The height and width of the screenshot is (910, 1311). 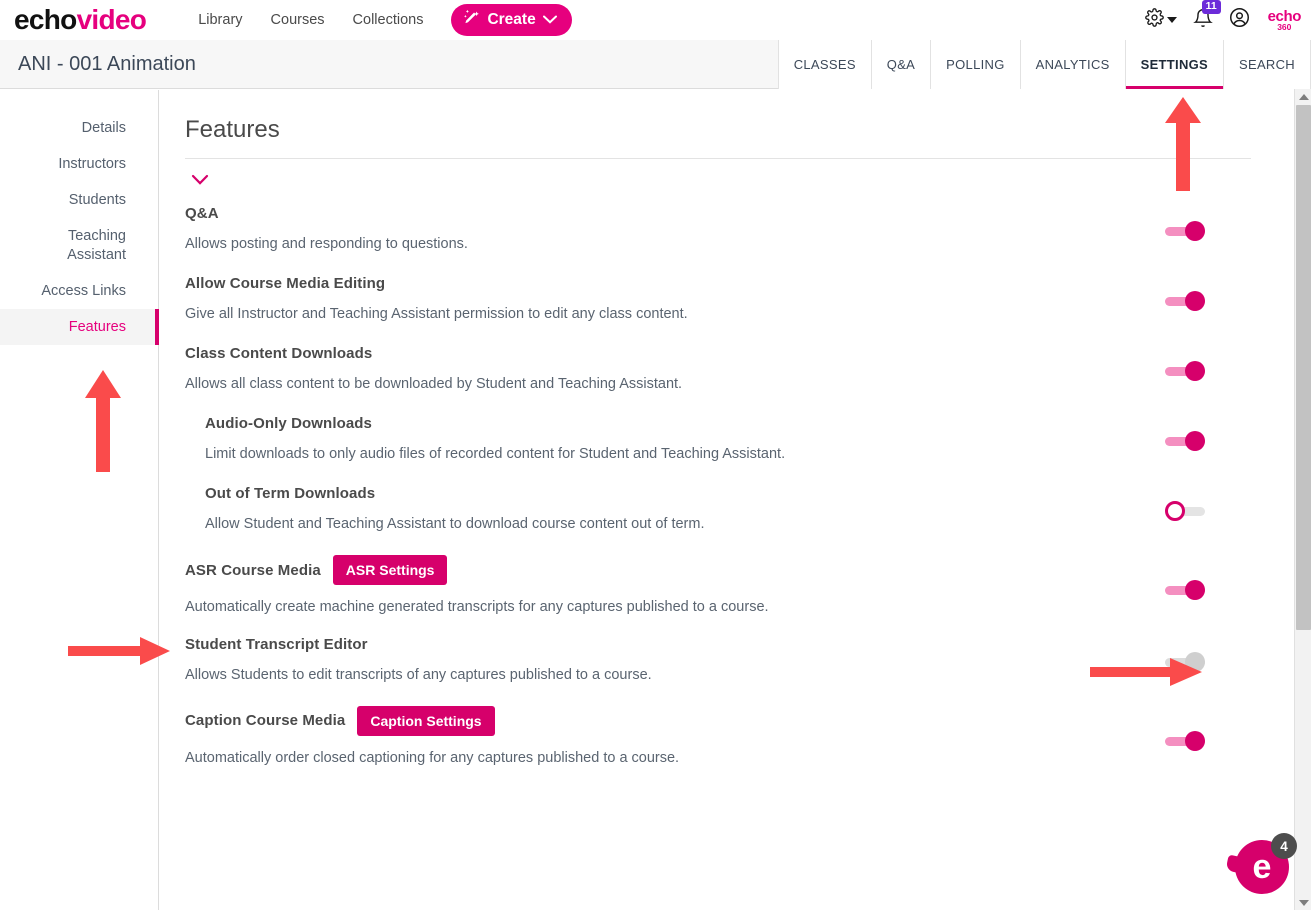 I want to click on feature-toggle-caption-course-media, so click(x=1185, y=740).